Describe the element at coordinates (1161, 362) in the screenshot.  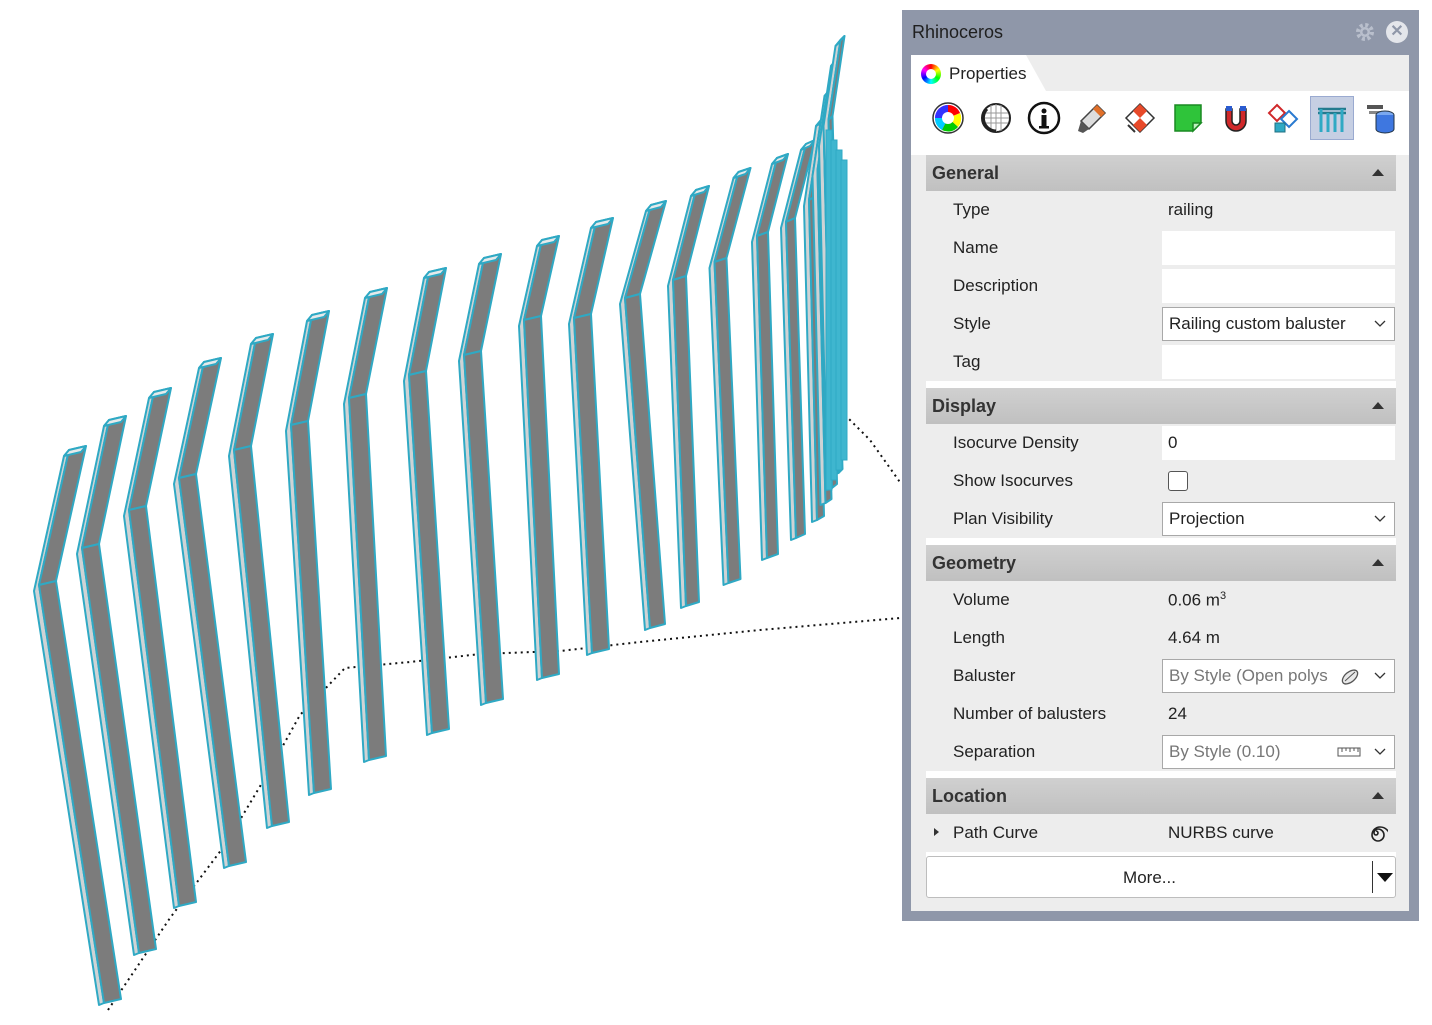
I see `row-tag: Tag` at that location.